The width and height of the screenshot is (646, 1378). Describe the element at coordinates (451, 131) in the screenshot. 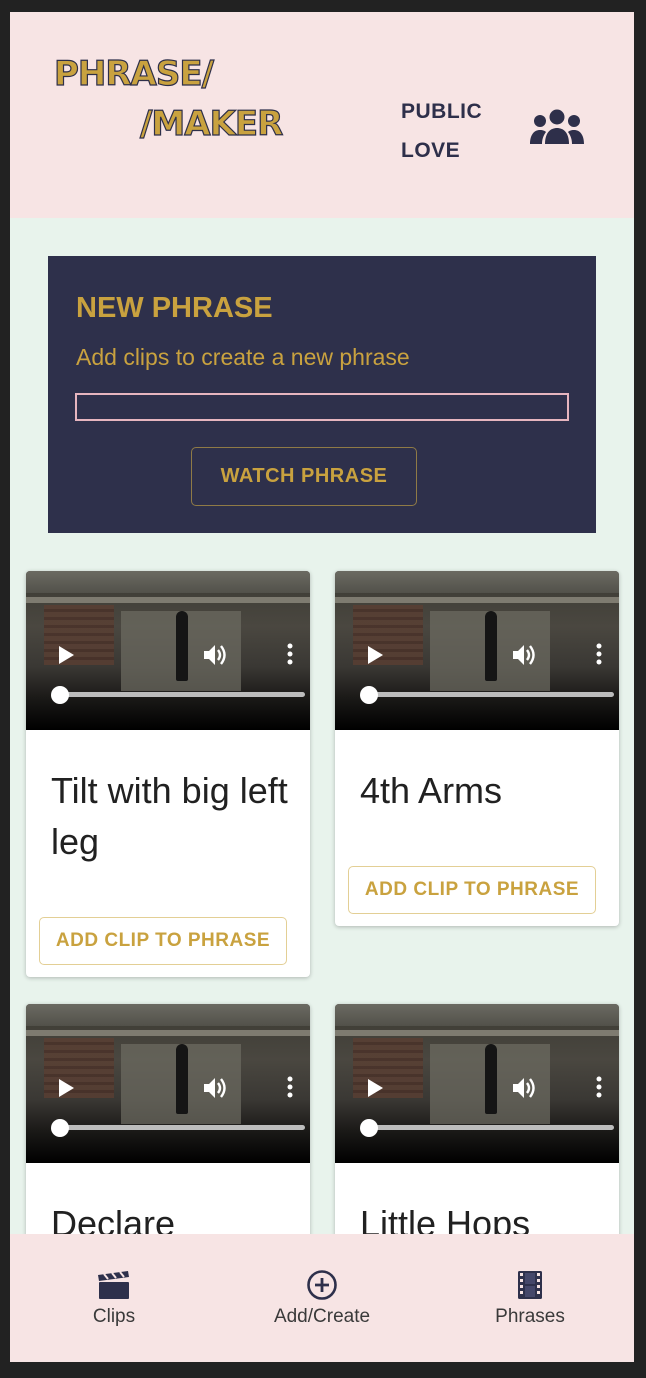

I see `account-name: PUBLIC LOVE` at that location.